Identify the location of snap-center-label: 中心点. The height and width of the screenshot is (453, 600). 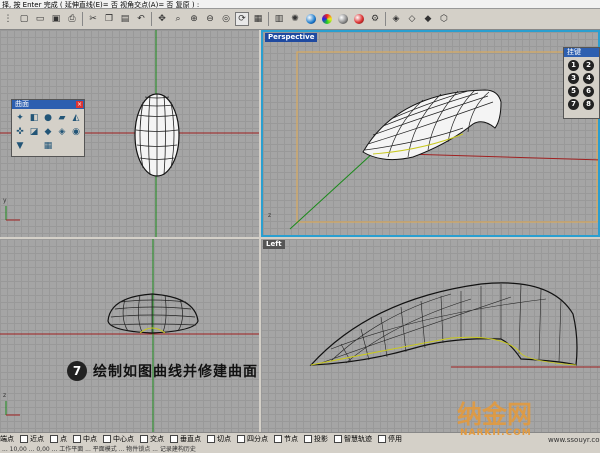
(123, 439).